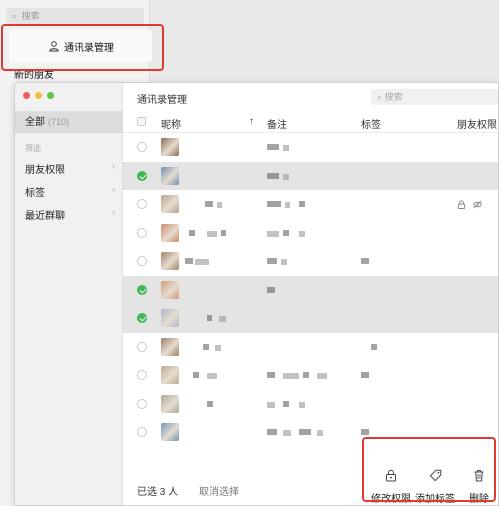 The image size is (499, 506). Describe the element at coordinates (50, 95) in the screenshot. I see `zoom-window-button` at that location.